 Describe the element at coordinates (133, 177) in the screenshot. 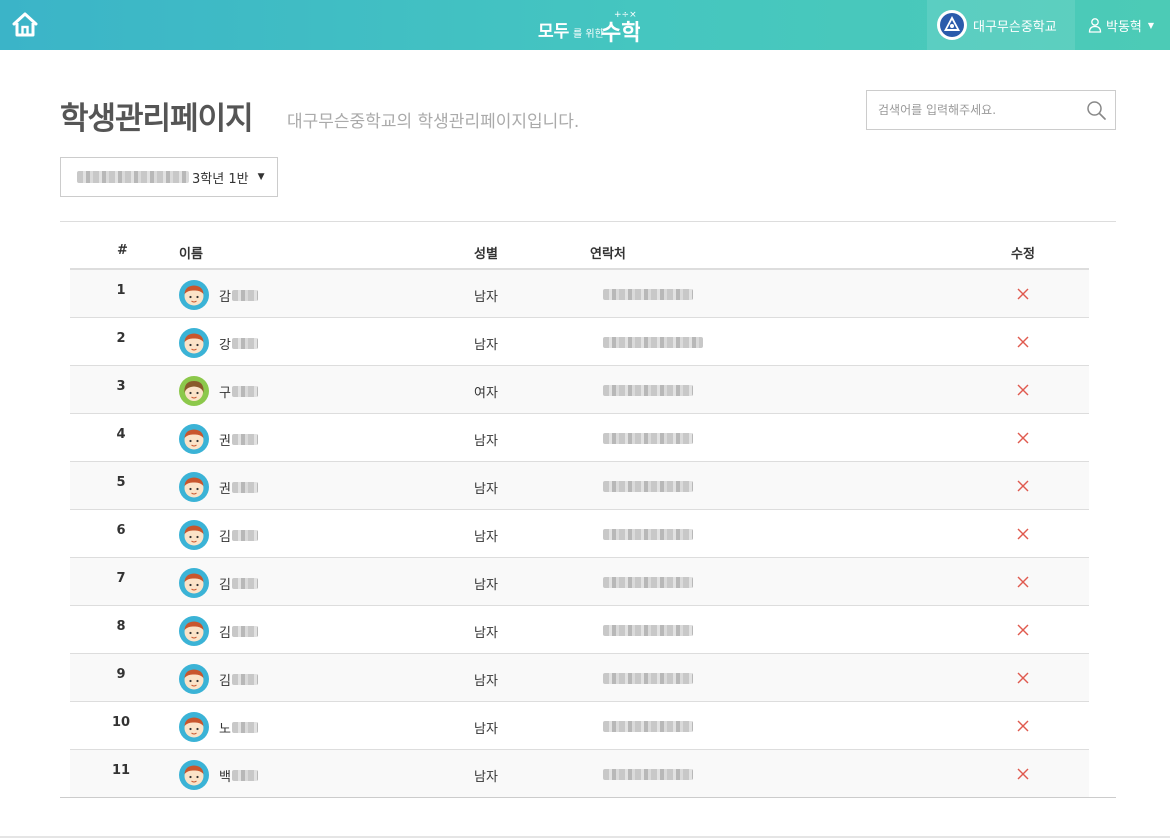

I see `redacted-school-text` at that location.